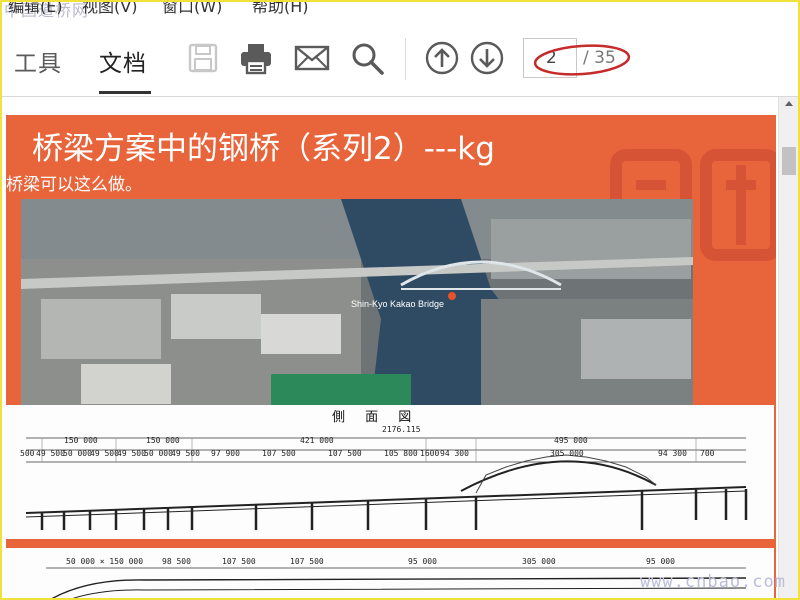 This screenshot has width=800, height=600. I want to click on dim-row2-7: 97 900, so click(225, 453).